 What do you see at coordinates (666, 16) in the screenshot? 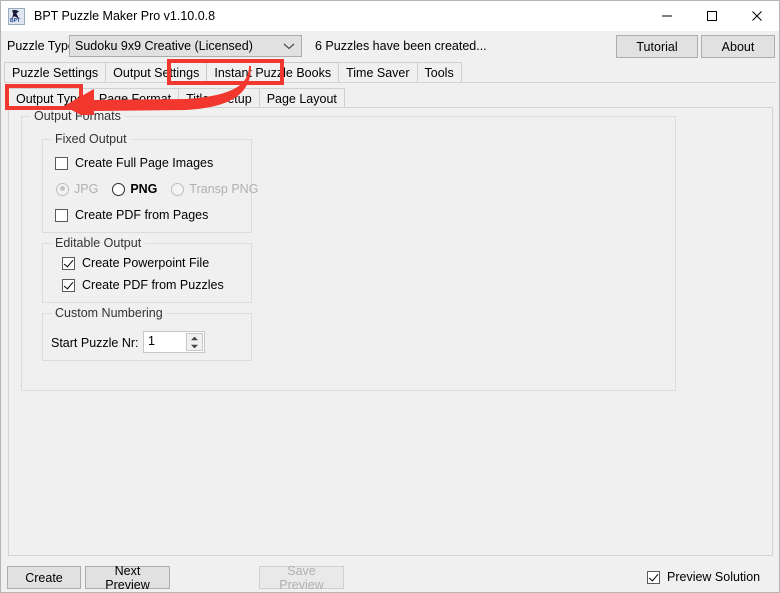
I see `minimize-icon` at bounding box center [666, 16].